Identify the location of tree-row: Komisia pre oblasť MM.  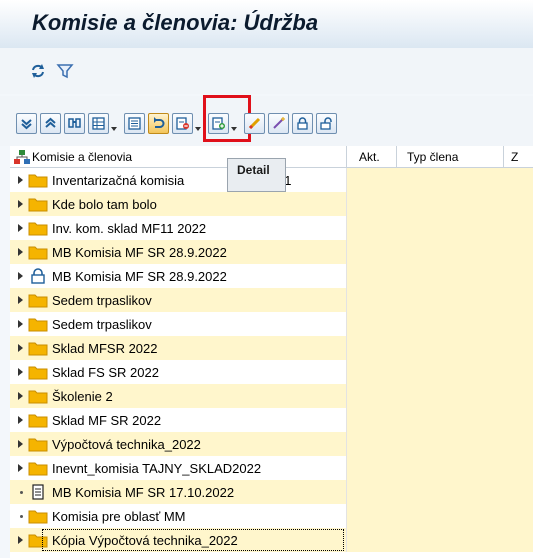
(271, 516).